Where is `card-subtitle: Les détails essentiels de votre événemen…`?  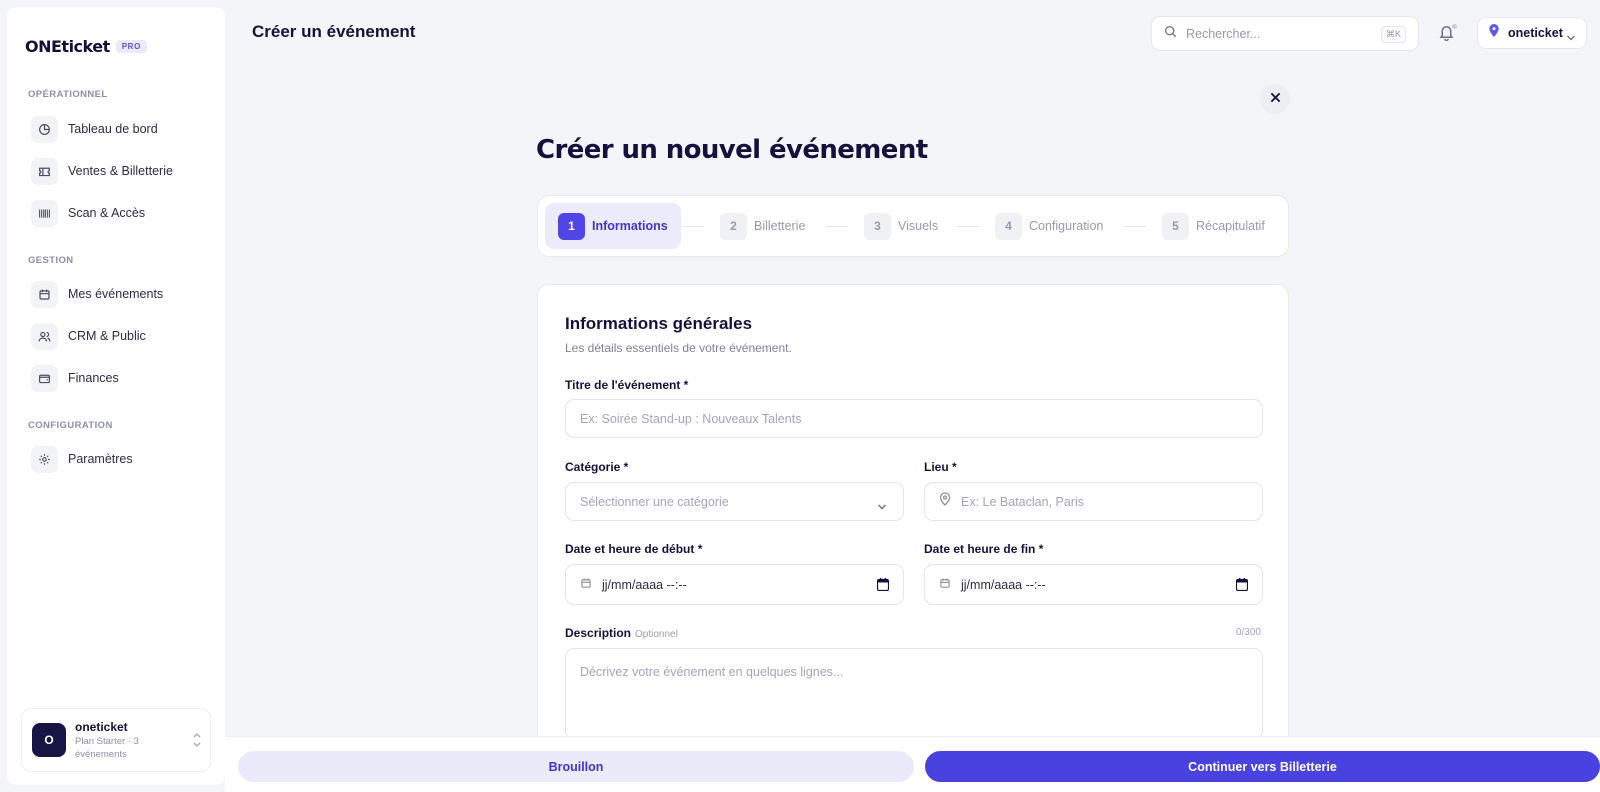 card-subtitle: Les détails essentiels de votre événemen… is located at coordinates (678, 348).